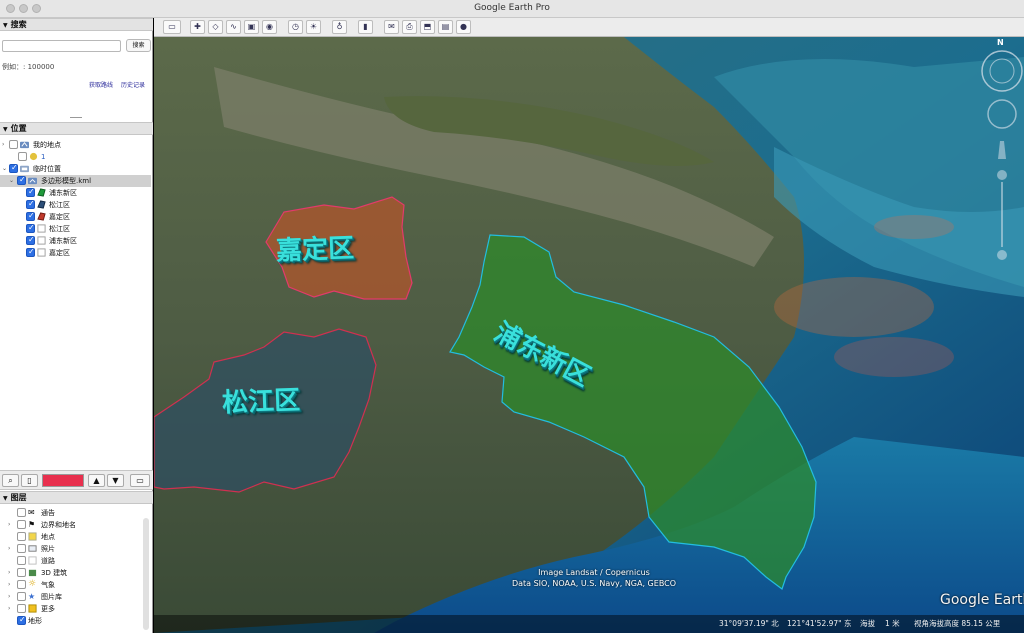 The image size is (1024, 633). What do you see at coordinates (70, 549) in the screenshot?
I see `layer-photos: › 照片` at bounding box center [70, 549].